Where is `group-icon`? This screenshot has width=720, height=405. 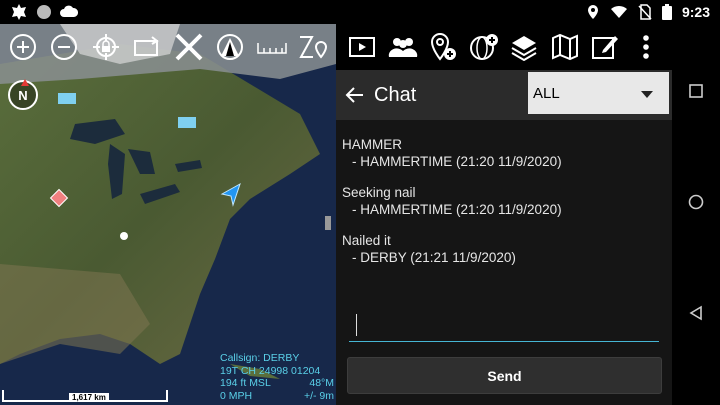 group-icon is located at coordinates (402, 47).